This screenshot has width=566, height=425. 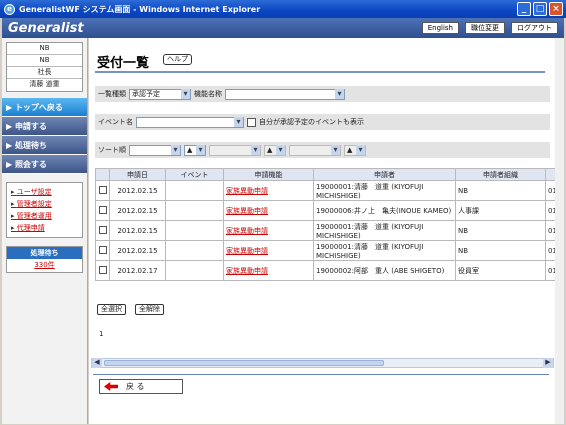 I want to click on sidebar-nav: ▶ トップへ戻る ▶ 申請する ▶ 処理待ち ▶ 照会する, so click(x=44, y=136).